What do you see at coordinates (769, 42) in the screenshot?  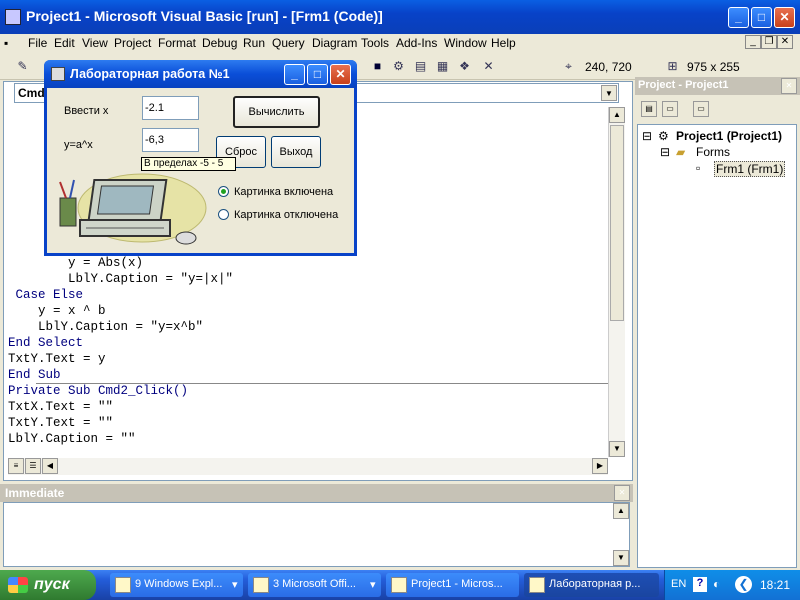 I see `mdi-restore-button: ❐` at bounding box center [769, 42].